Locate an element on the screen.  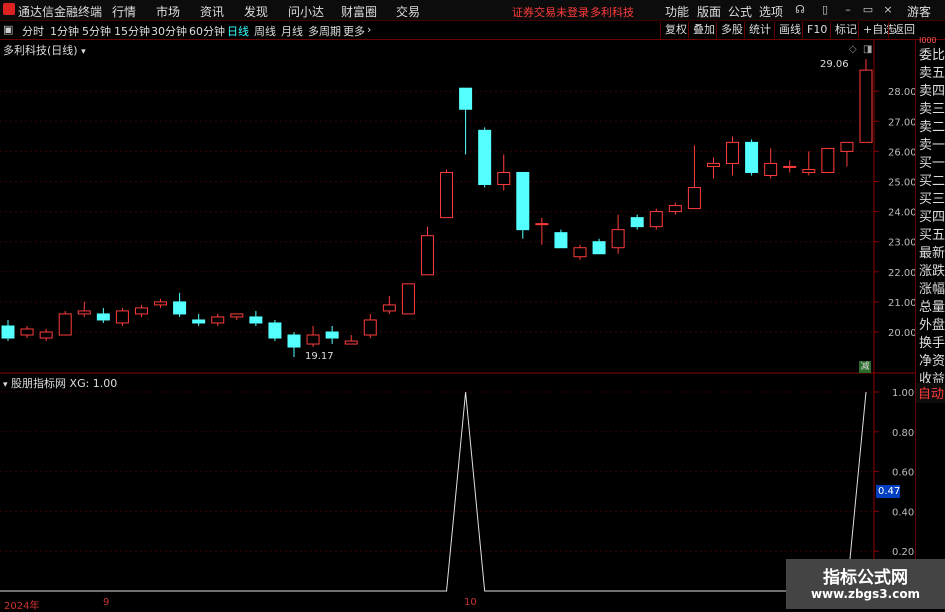
period-weekly: 周线 is located at coordinates (265, 31).